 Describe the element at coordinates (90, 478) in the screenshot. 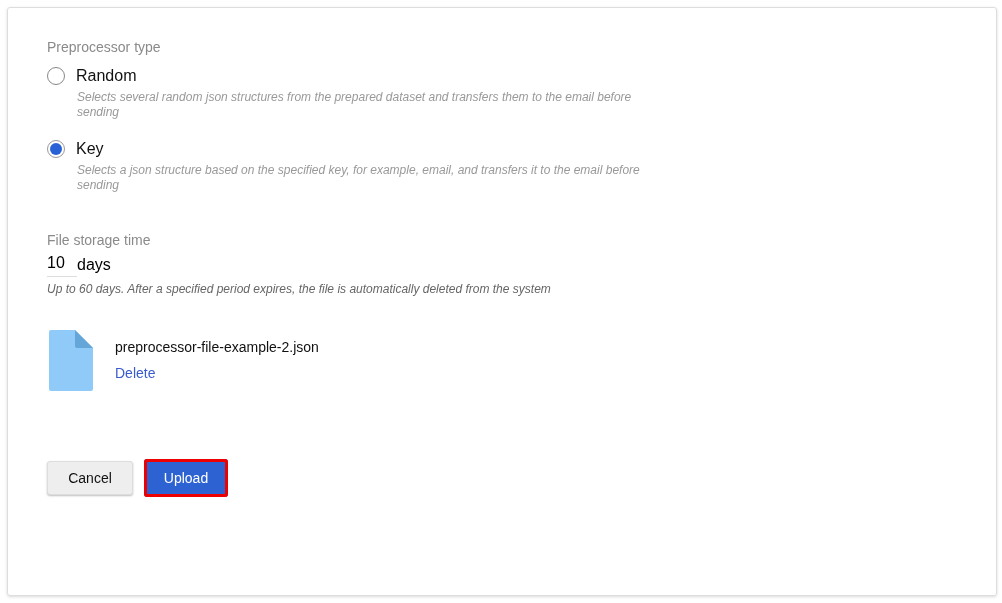

I see `cancel-button: Cancel` at that location.